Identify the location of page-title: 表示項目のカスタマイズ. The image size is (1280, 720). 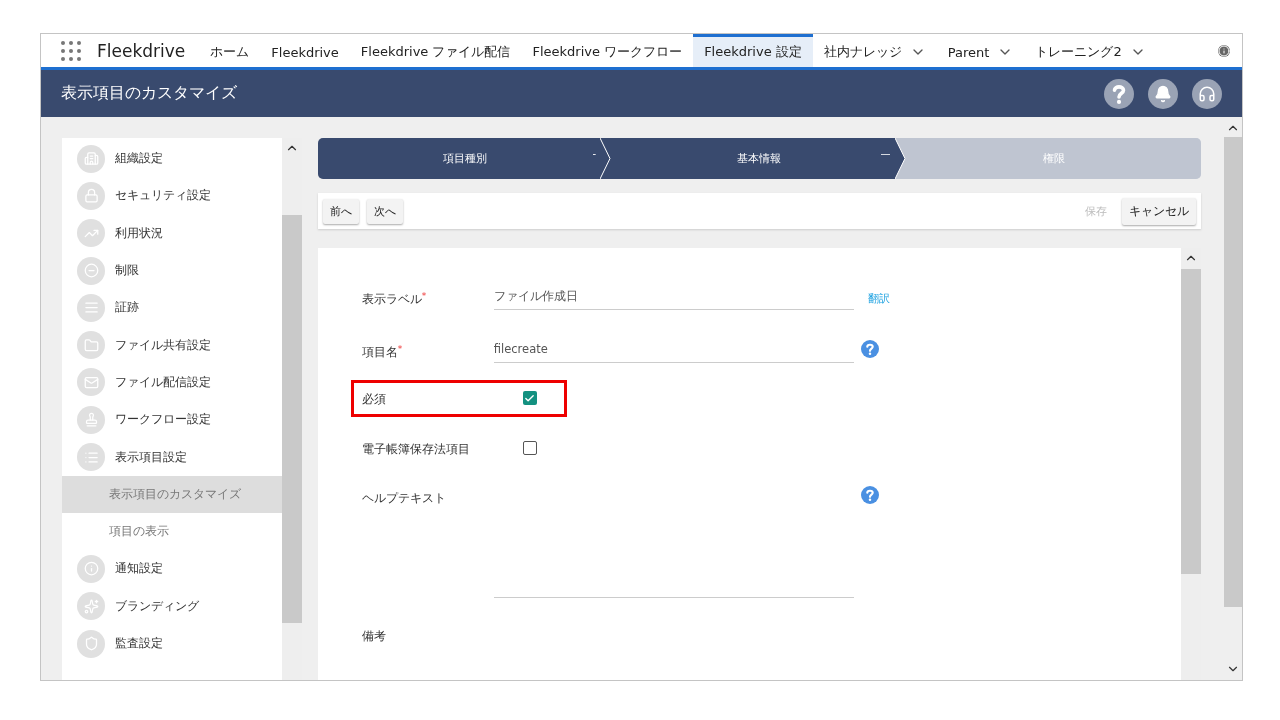
(149, 93).